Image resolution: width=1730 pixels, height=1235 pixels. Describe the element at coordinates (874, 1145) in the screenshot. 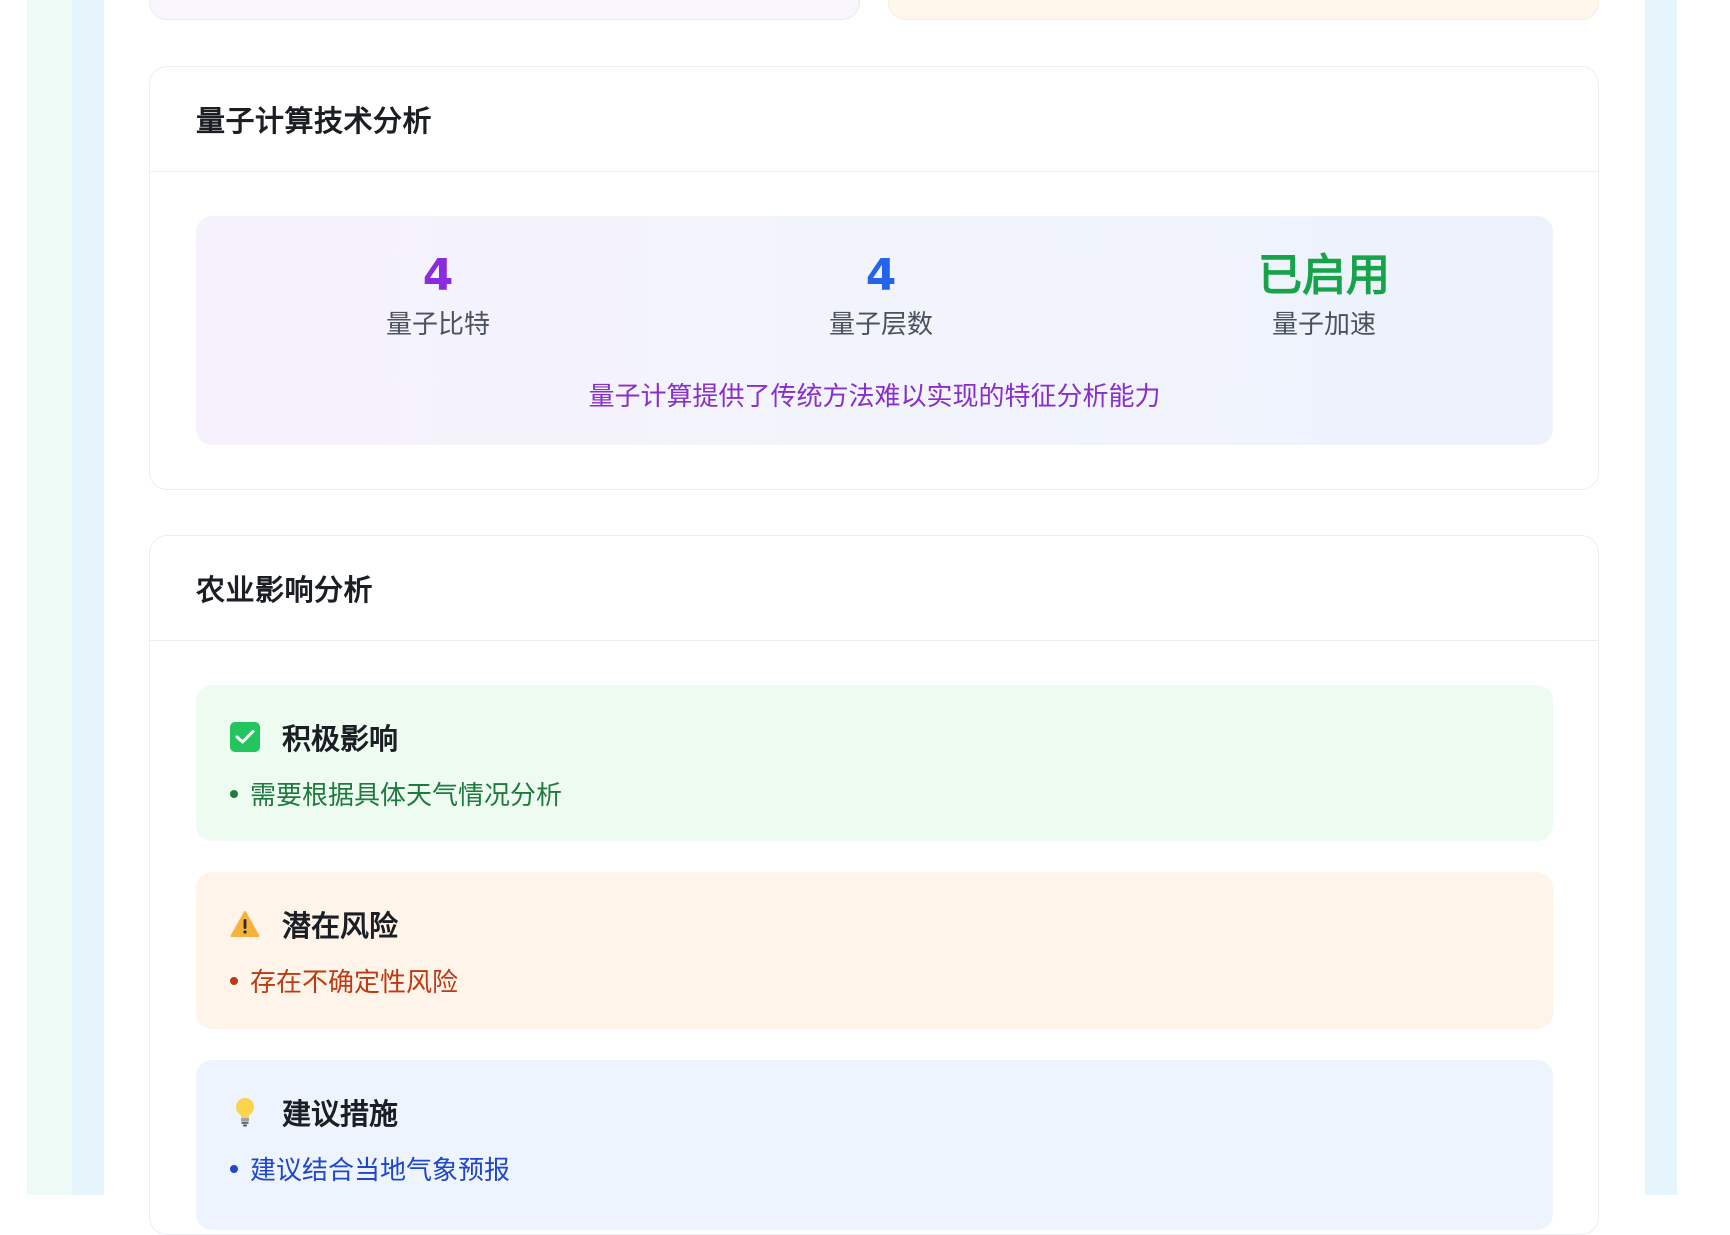

I see `suggestion-box: 建议措施 建议结合当地气象预报` at that location.